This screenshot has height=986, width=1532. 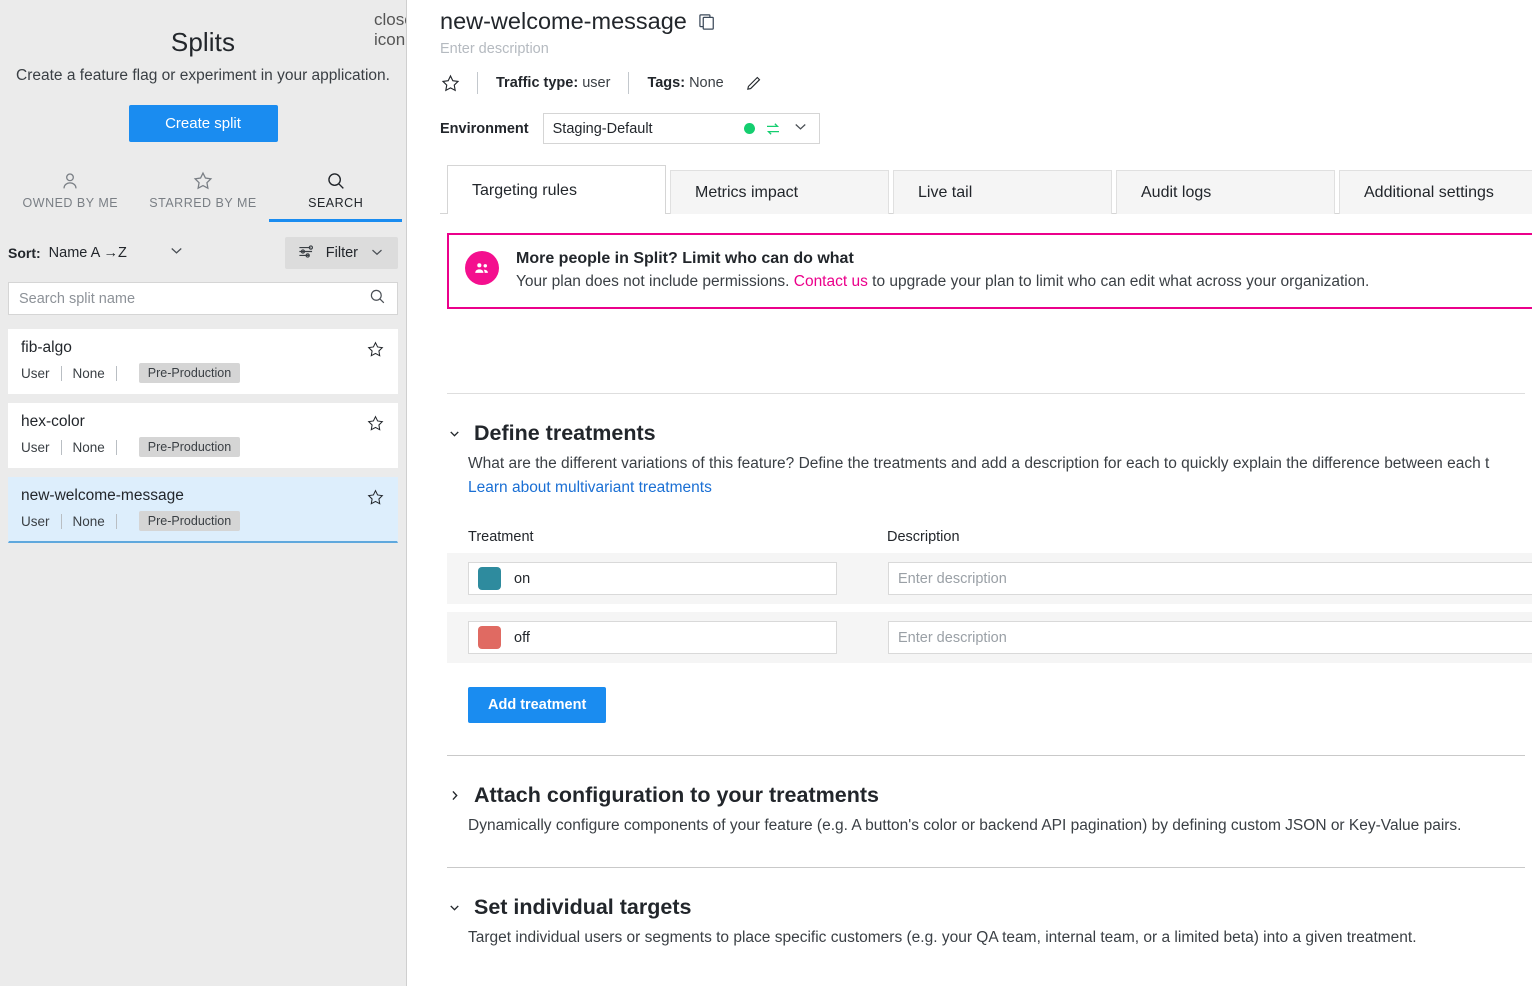 I want to click on banner-body-before: Your plan does not include permissions., so click(x=655, y=281).